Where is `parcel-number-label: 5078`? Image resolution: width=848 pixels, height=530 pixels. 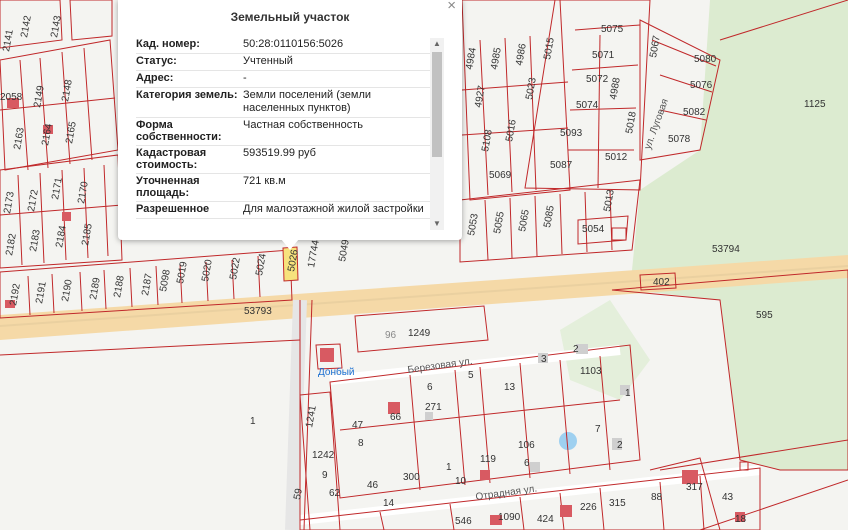 parcel-number-label: 5078 is located at coordinates (679, 139).